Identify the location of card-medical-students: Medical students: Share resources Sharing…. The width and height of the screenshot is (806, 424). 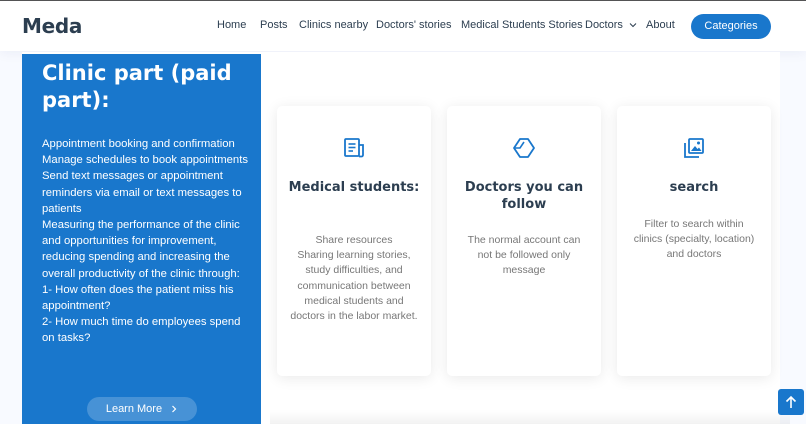
(354, 241).